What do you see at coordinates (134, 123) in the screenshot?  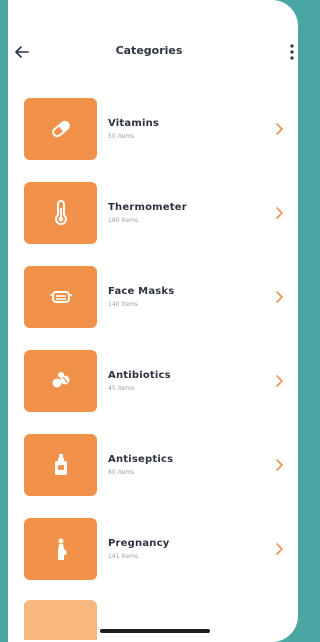 I see `category-label: Vitamins` at bounding box center [134, 123].